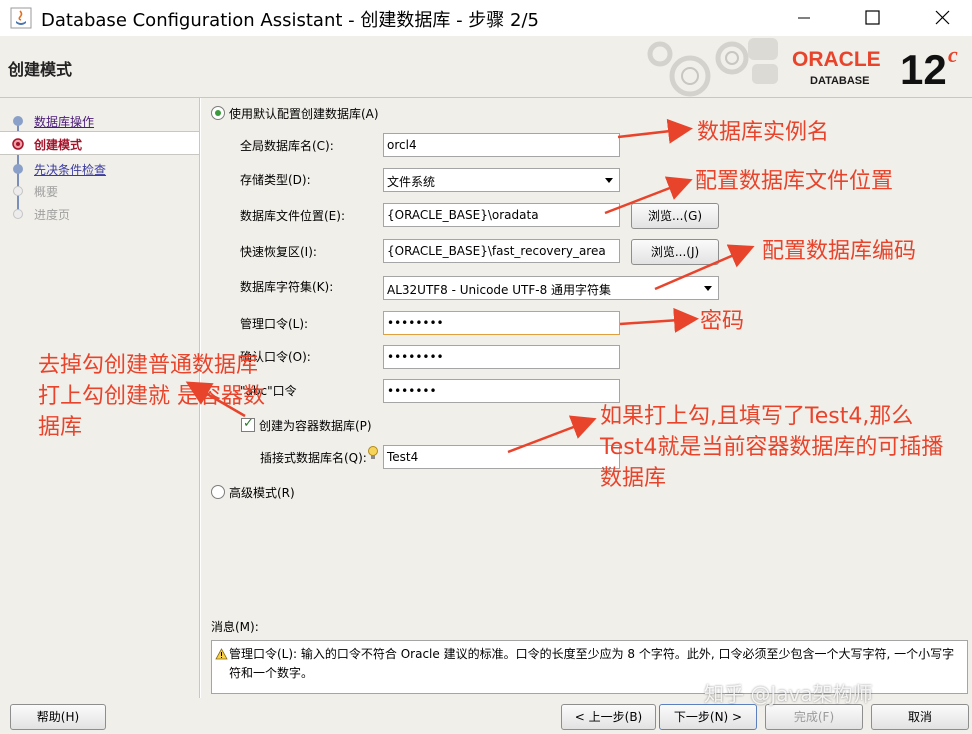 The image size is (972, 734). Describe the element at coordinates (836, 59) in the screenshot. I see `logo-brand: ORACLE` at that location.